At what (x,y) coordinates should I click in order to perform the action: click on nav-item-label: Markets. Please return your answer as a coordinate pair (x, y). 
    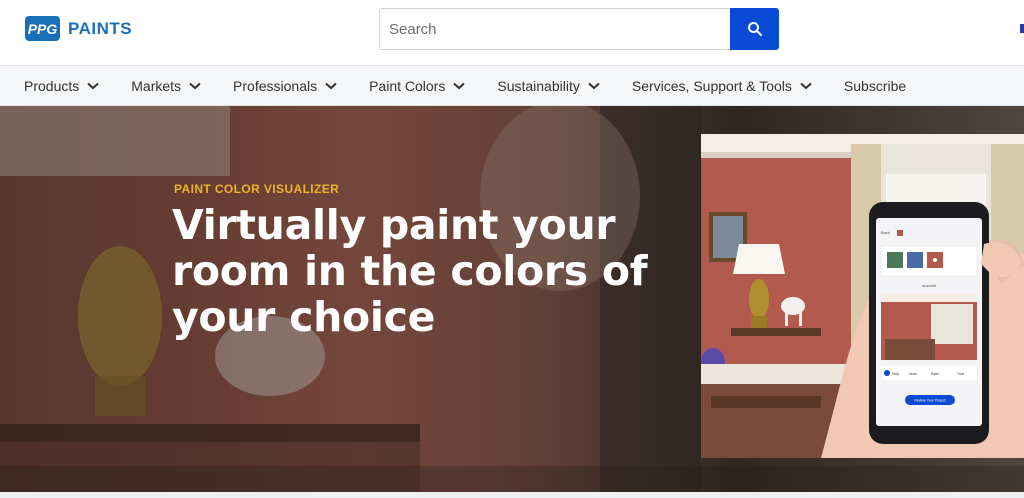
    Looking at the image, I should click on (156, 85).